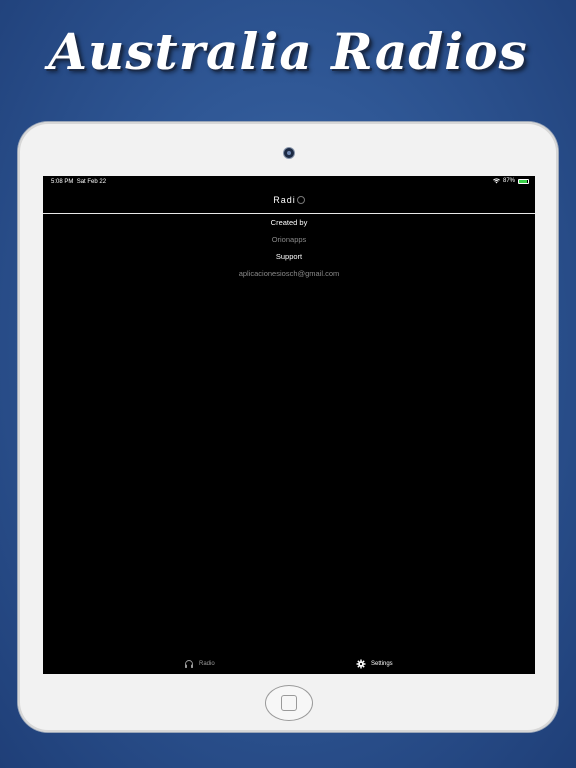  I want to click on status-date-text: Sat Feb 22, so click(91, 182).